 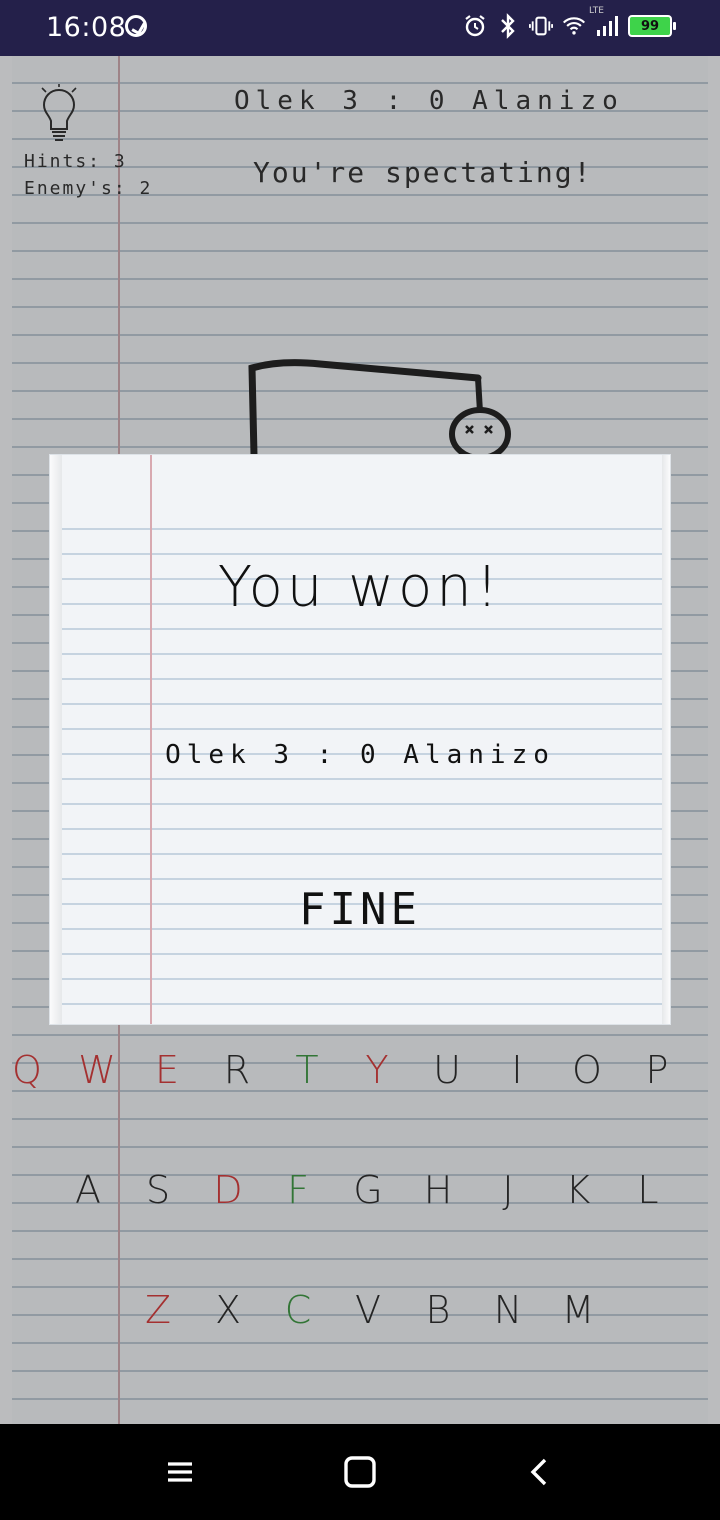 I want to click on status-bar: 16:08 LTE 99, so click(x=360, y=28).